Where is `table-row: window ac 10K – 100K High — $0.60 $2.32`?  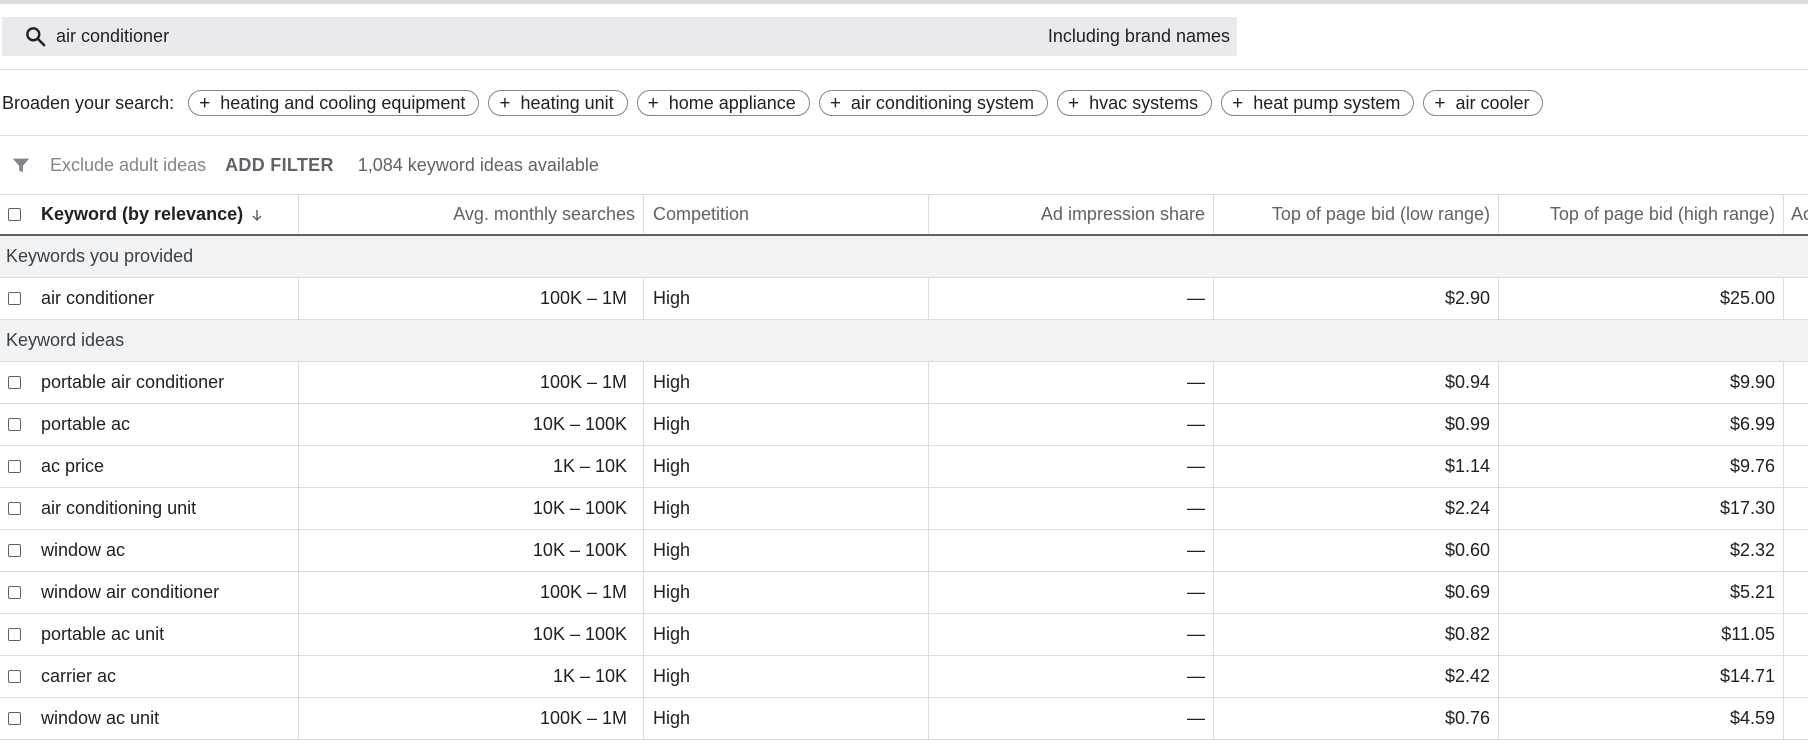
table-row: window ac 10K – 100K High — $0.60 $2.32 is located at coordinates (904, 551).